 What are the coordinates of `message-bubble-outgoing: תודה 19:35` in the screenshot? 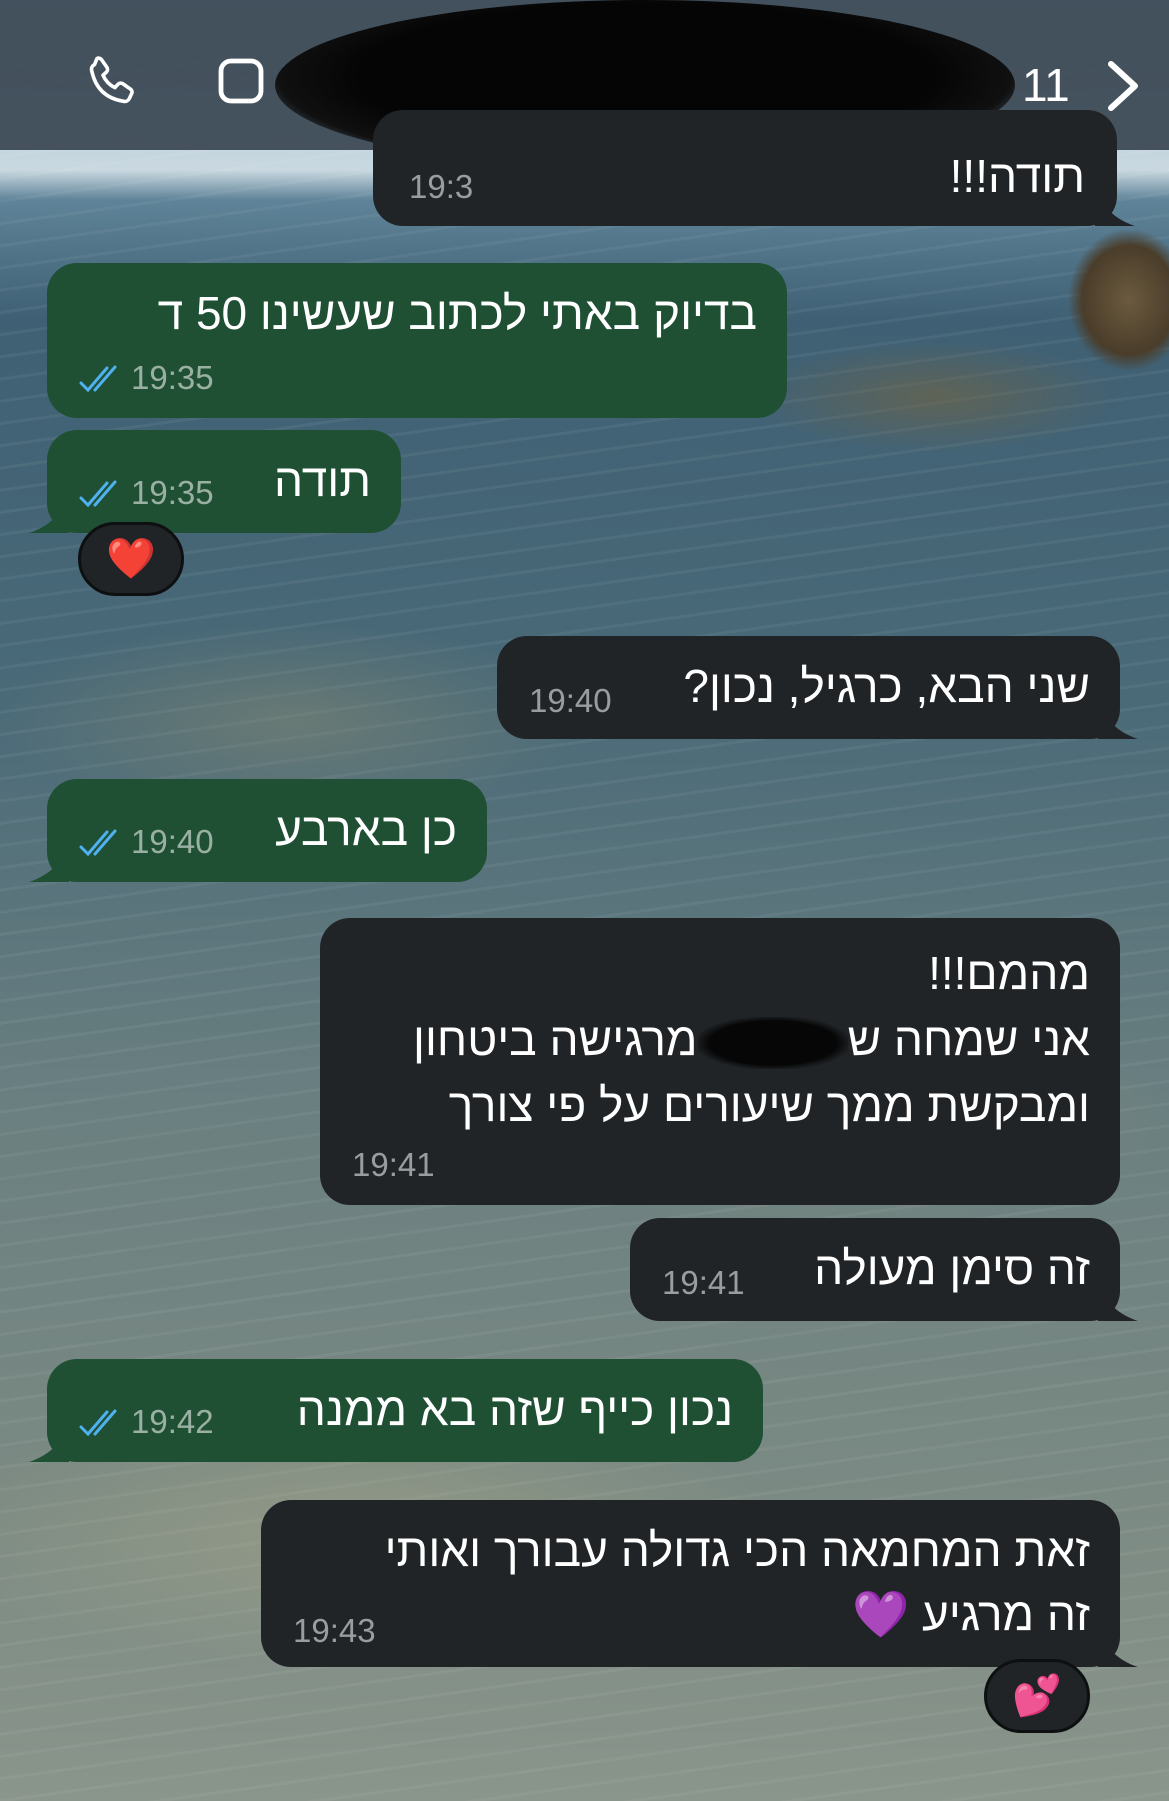 It's located at (215, 481).